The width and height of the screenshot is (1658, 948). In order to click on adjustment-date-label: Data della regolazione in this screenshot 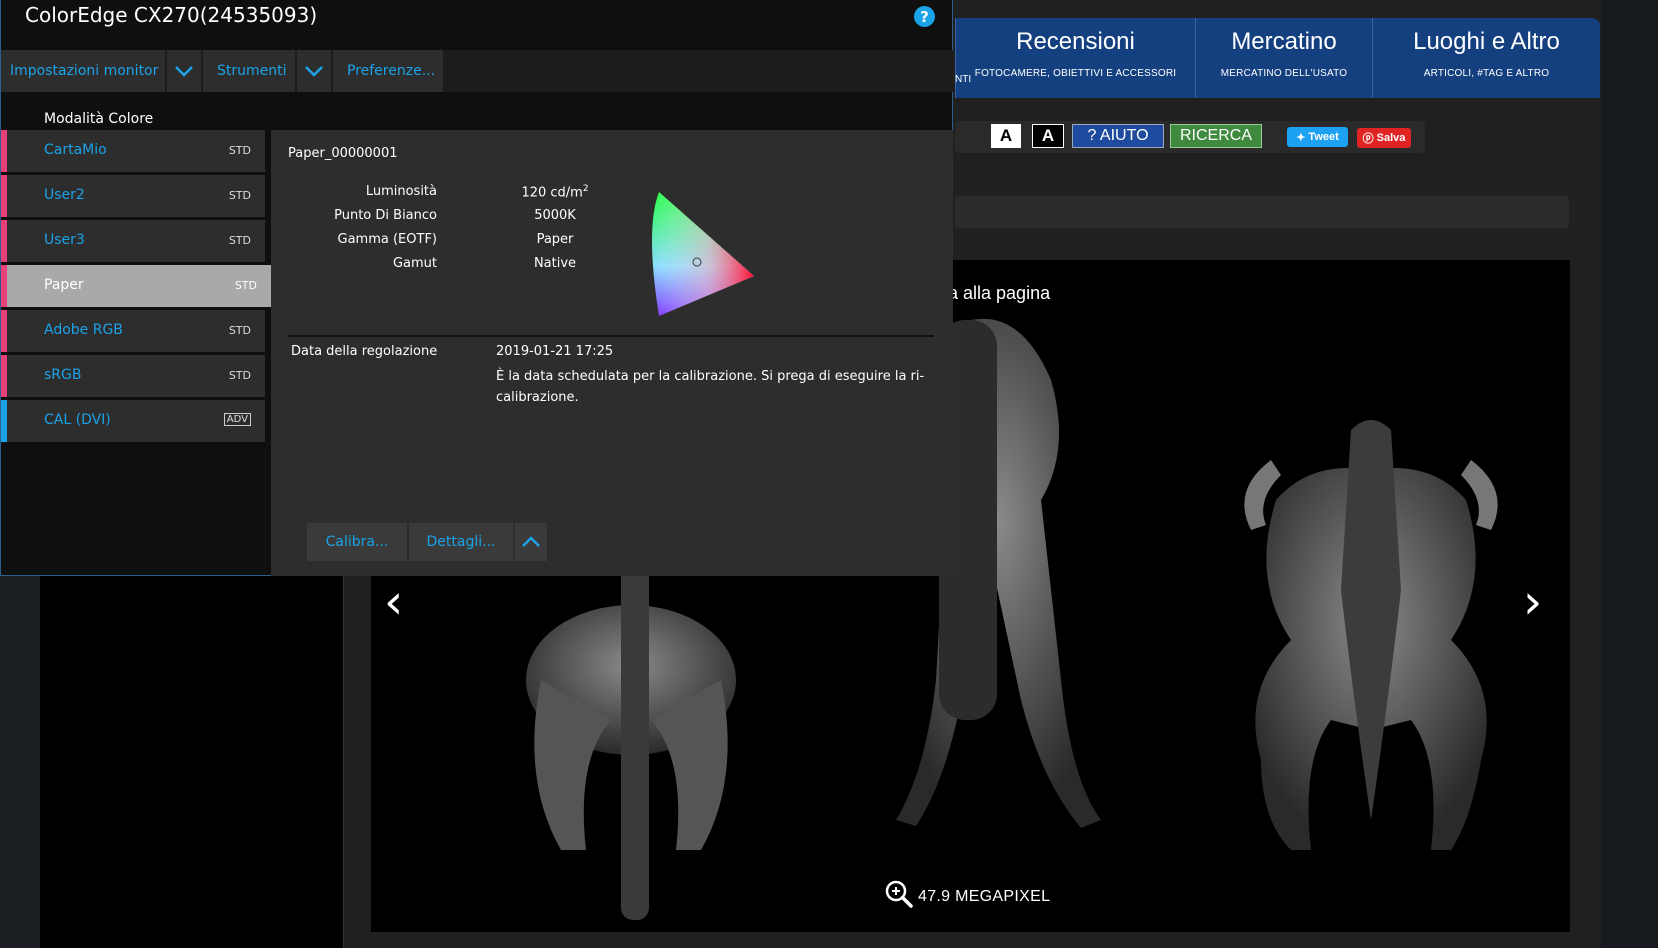, I will do `click(364, 351)`.